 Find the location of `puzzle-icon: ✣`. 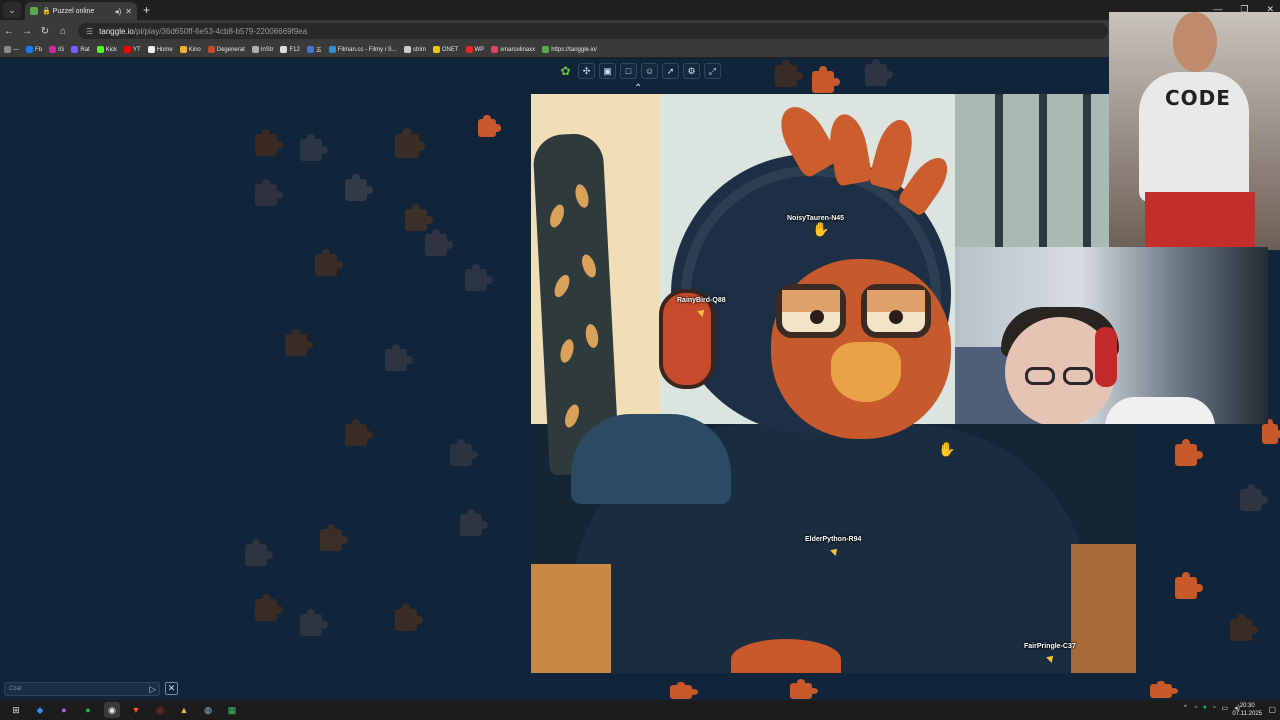

puzzle-icon: ✣ is located at coordinates (586, 71).